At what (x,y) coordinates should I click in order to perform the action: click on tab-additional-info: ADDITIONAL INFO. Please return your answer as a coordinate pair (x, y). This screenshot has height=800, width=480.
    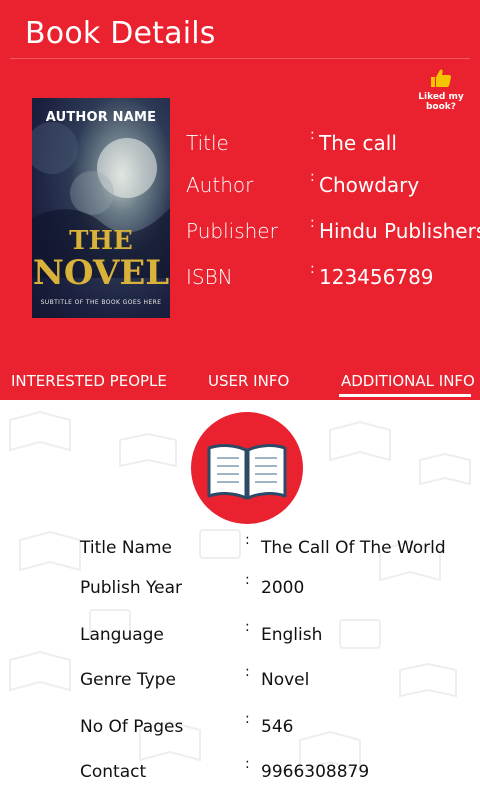
    Looking at the image, I should click on (408, 381).